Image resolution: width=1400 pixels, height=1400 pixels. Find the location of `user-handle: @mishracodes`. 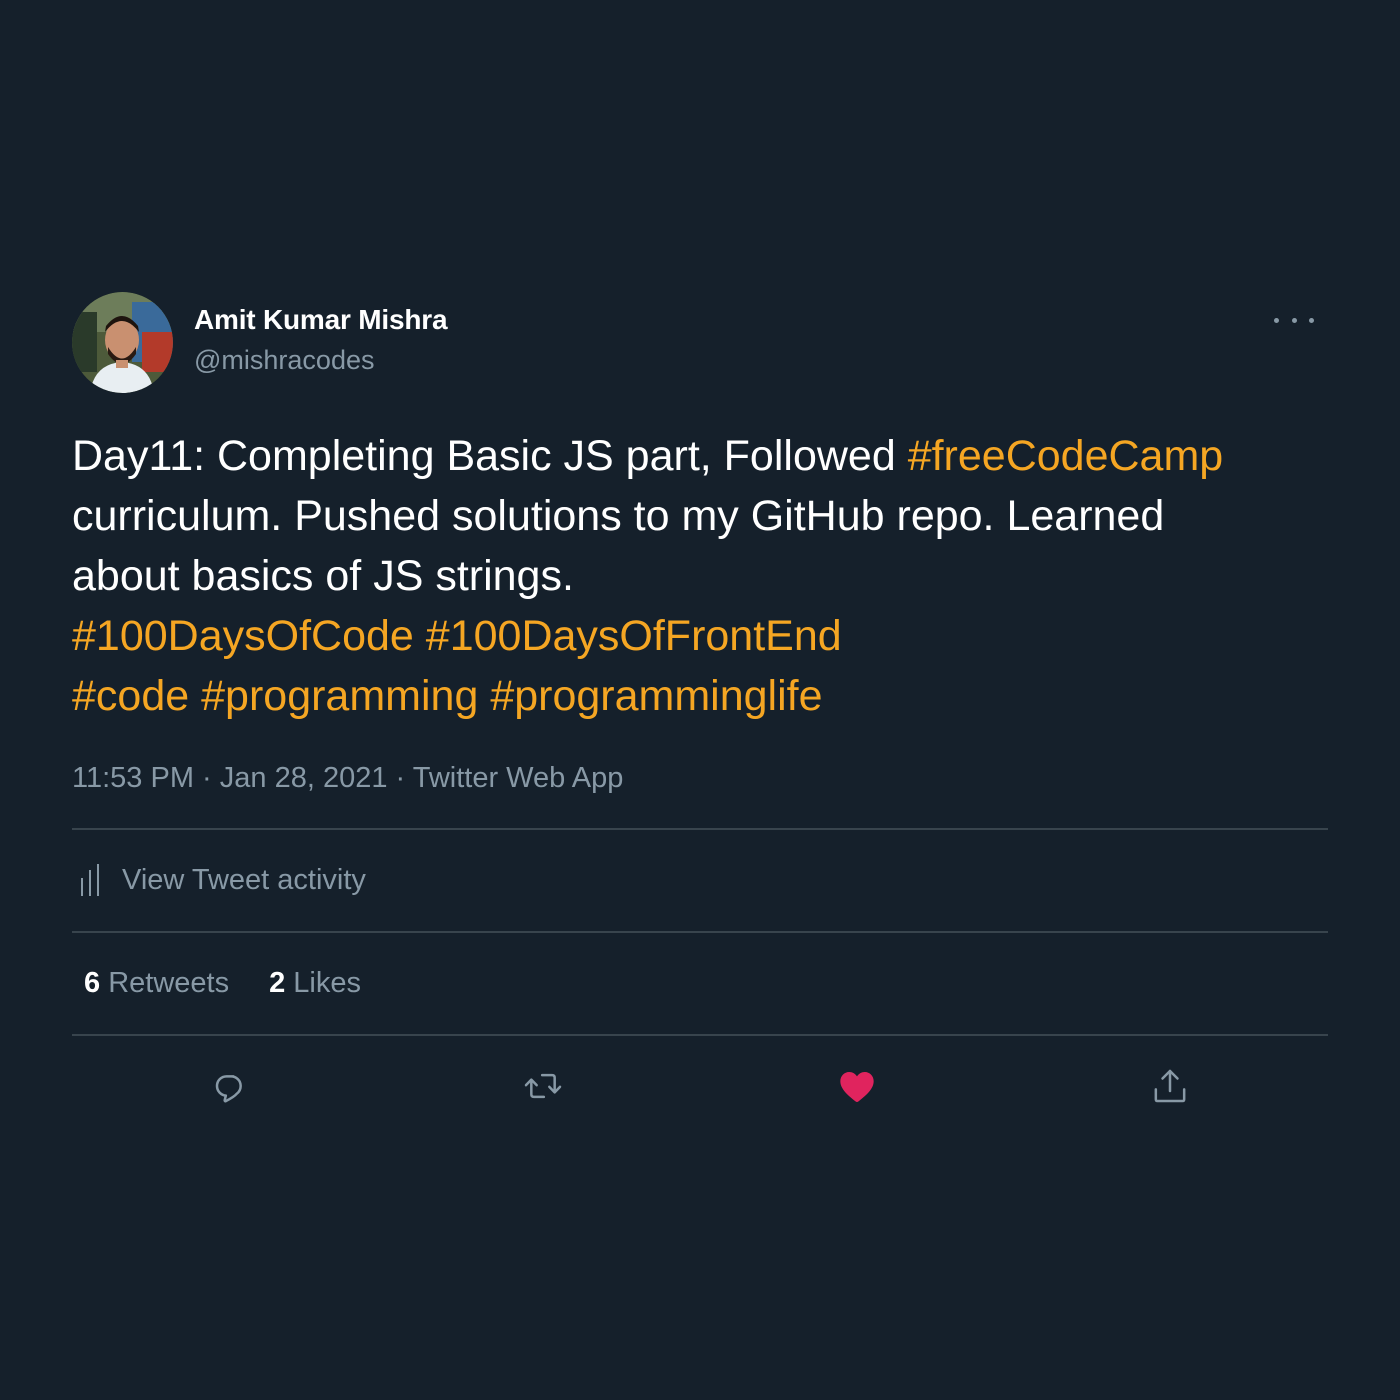

user-handle: @mishracodes is located at coordinates (320, 360).